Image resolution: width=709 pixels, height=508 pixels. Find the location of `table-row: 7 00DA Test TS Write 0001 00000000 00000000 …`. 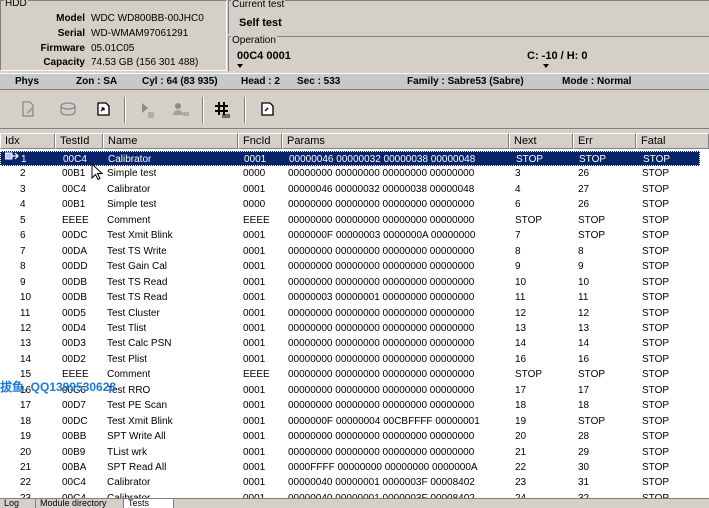

table-row: 7 00DA Test TS Write 0001 00000000 00000000 … is located at coordinates (354, 251).